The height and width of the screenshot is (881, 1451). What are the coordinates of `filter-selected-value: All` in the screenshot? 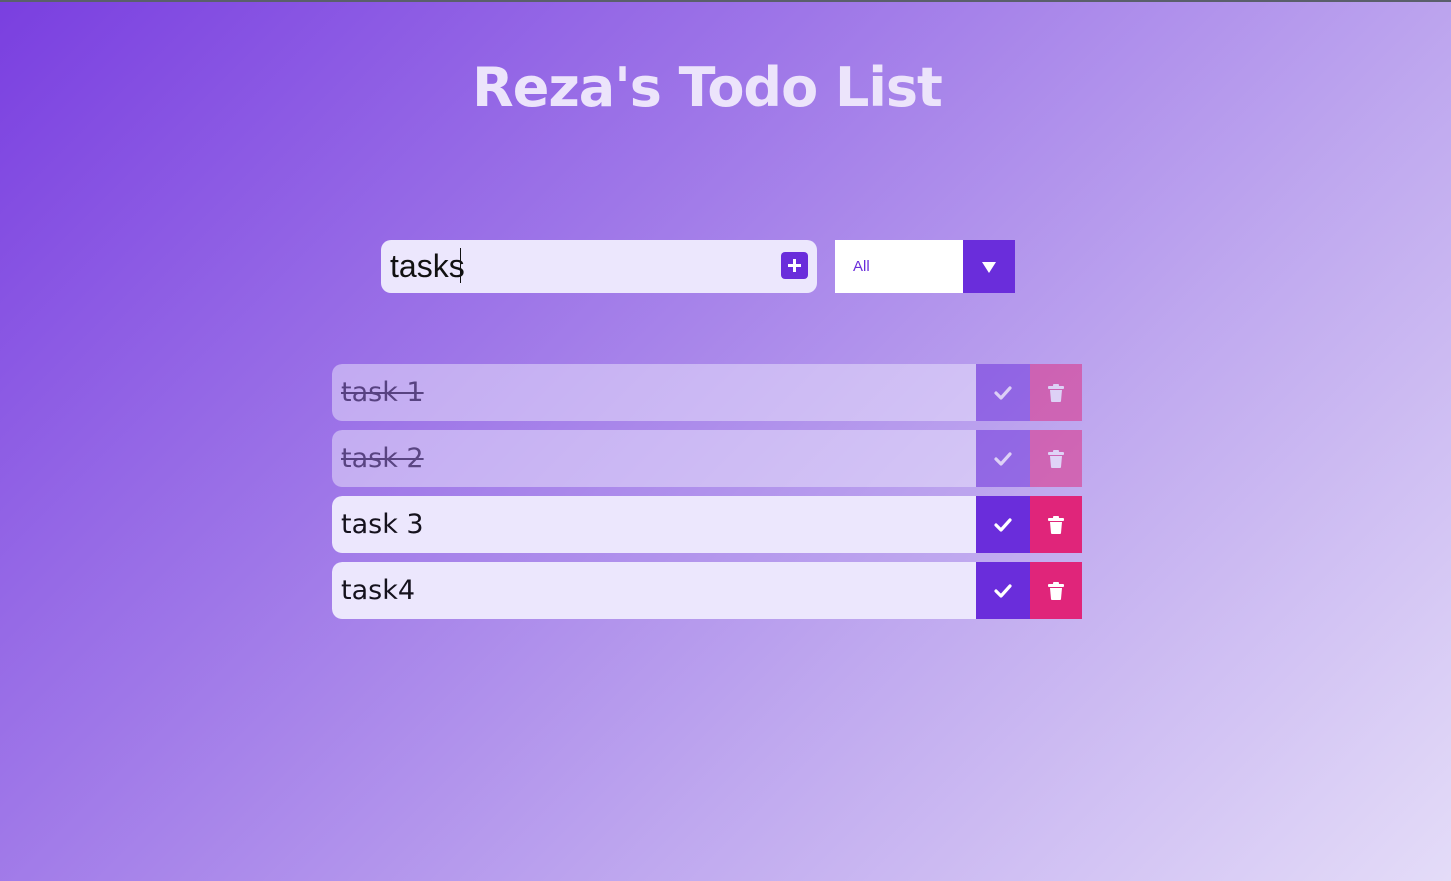 It's located at (861, 266).